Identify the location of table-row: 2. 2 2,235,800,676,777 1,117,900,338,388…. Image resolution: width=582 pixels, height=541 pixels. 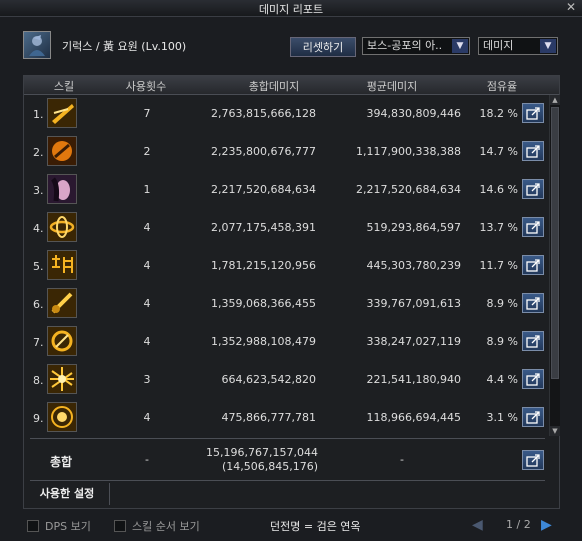
(286, 152).